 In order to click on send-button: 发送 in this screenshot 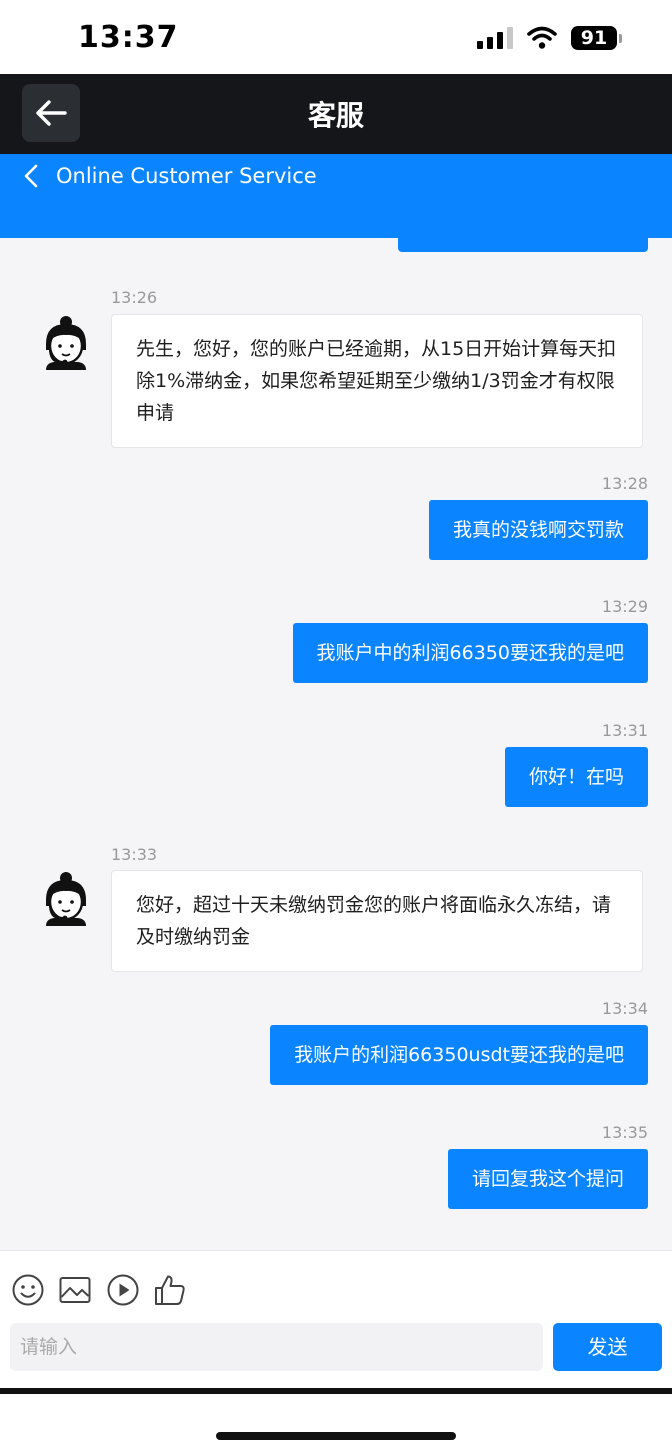, I will do `click(607, 1347)`.